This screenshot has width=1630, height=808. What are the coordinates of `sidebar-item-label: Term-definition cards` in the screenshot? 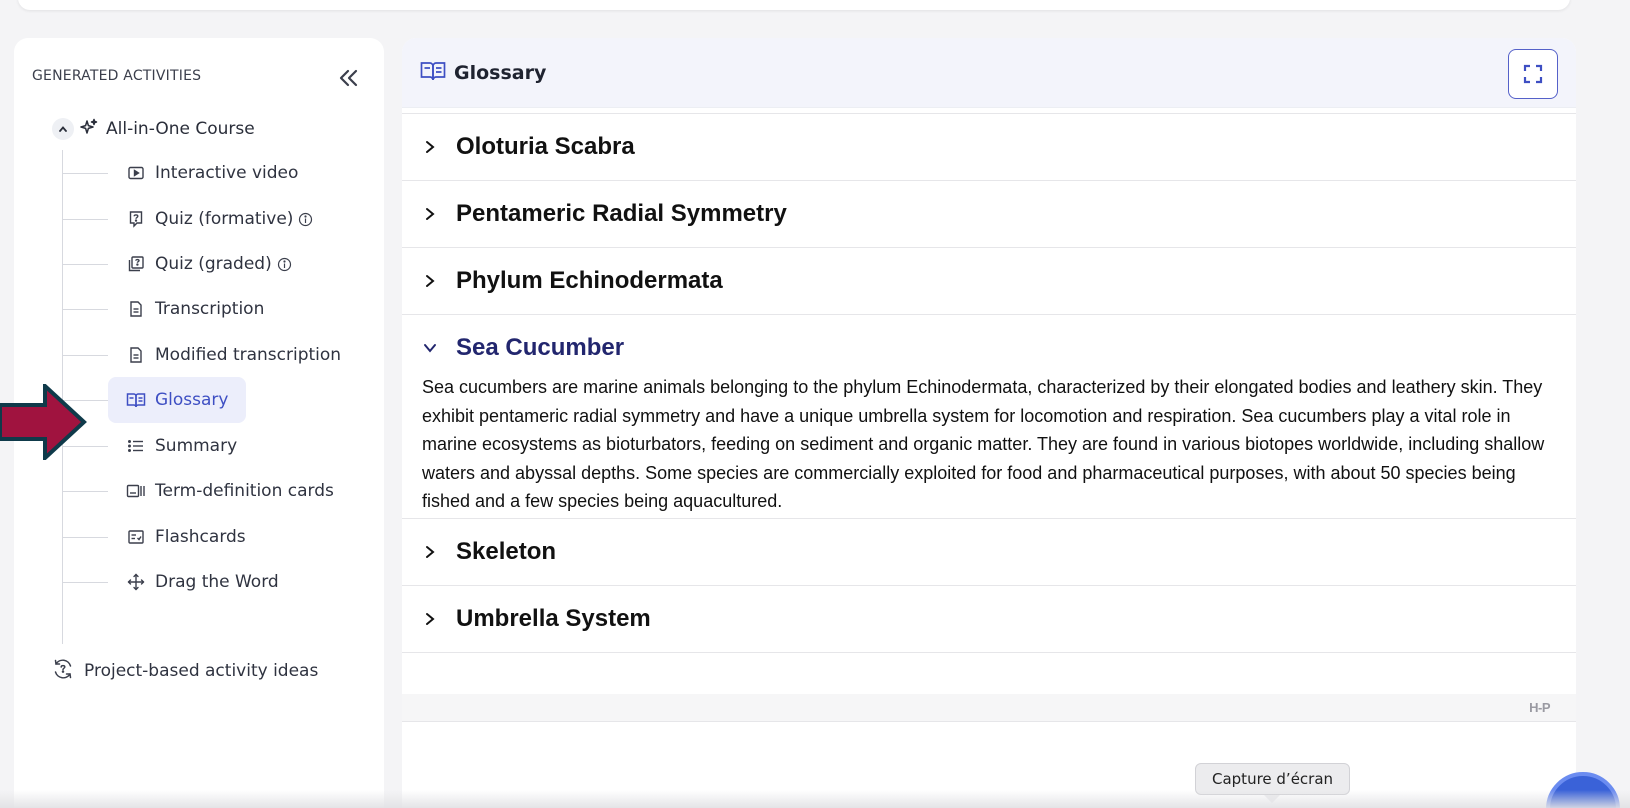 It's located at (244, 491).